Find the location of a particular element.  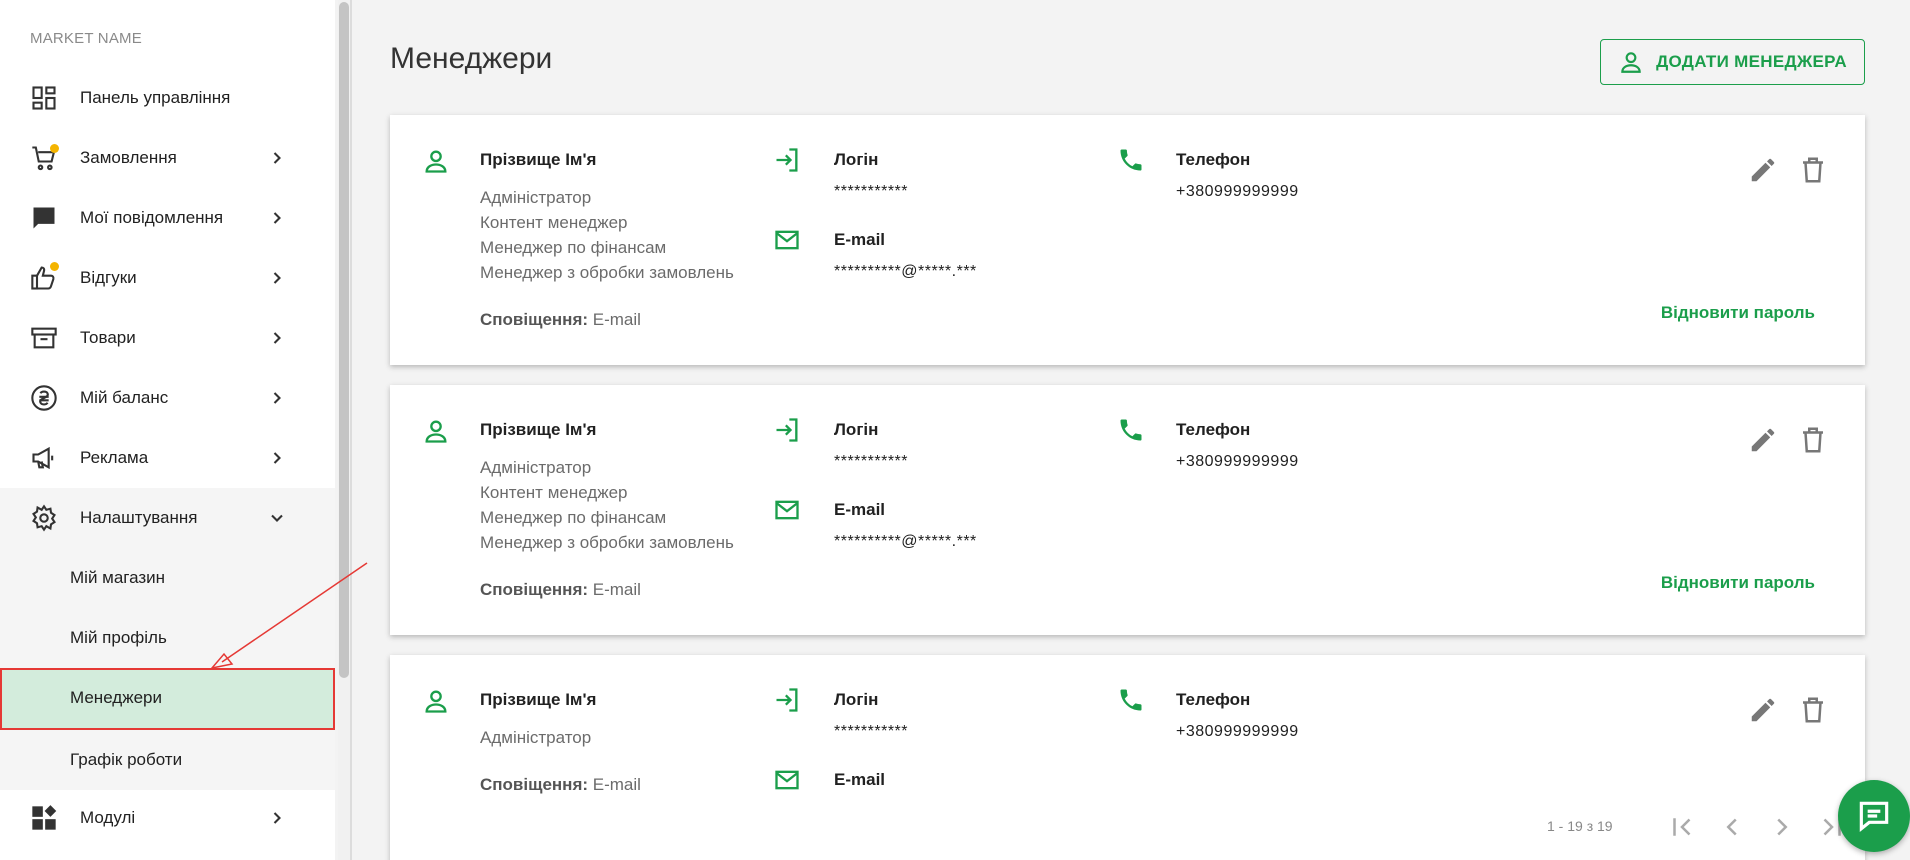

add-manager-button: ДОДАТИ МЕНЕДЖЕРА is located at coordinates (1732, 62).